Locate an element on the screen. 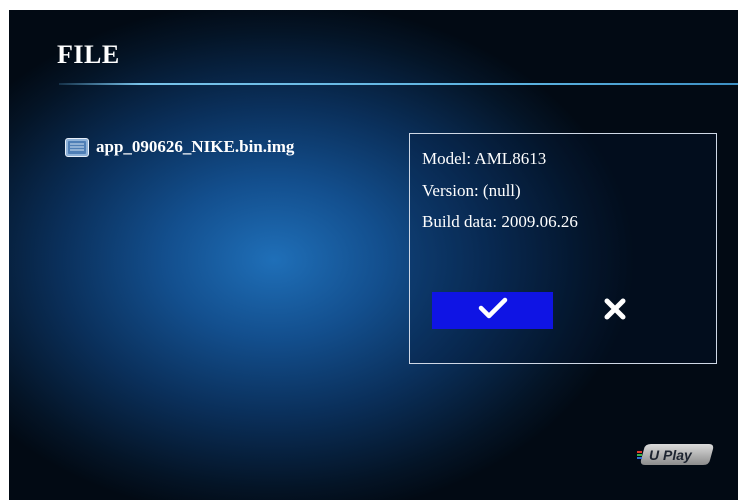 The width and height of the screenshot is (744, 503). build-date-text: Build data: 2009.06.26 is located at coordinates (500, 221).